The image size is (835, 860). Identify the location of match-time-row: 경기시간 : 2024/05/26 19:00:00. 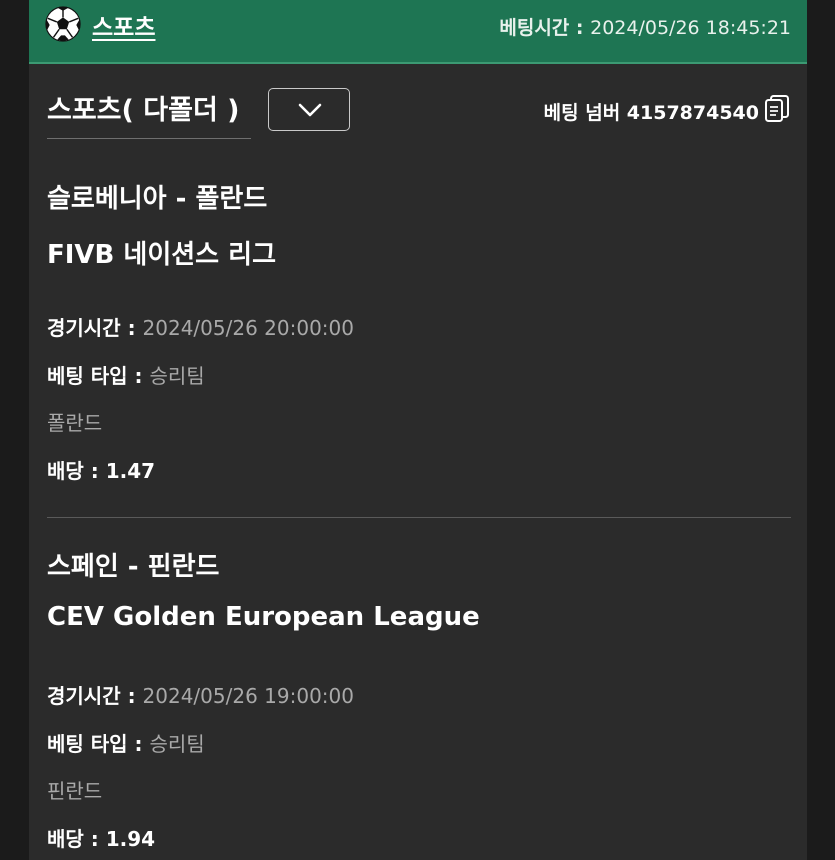
(200, 694).